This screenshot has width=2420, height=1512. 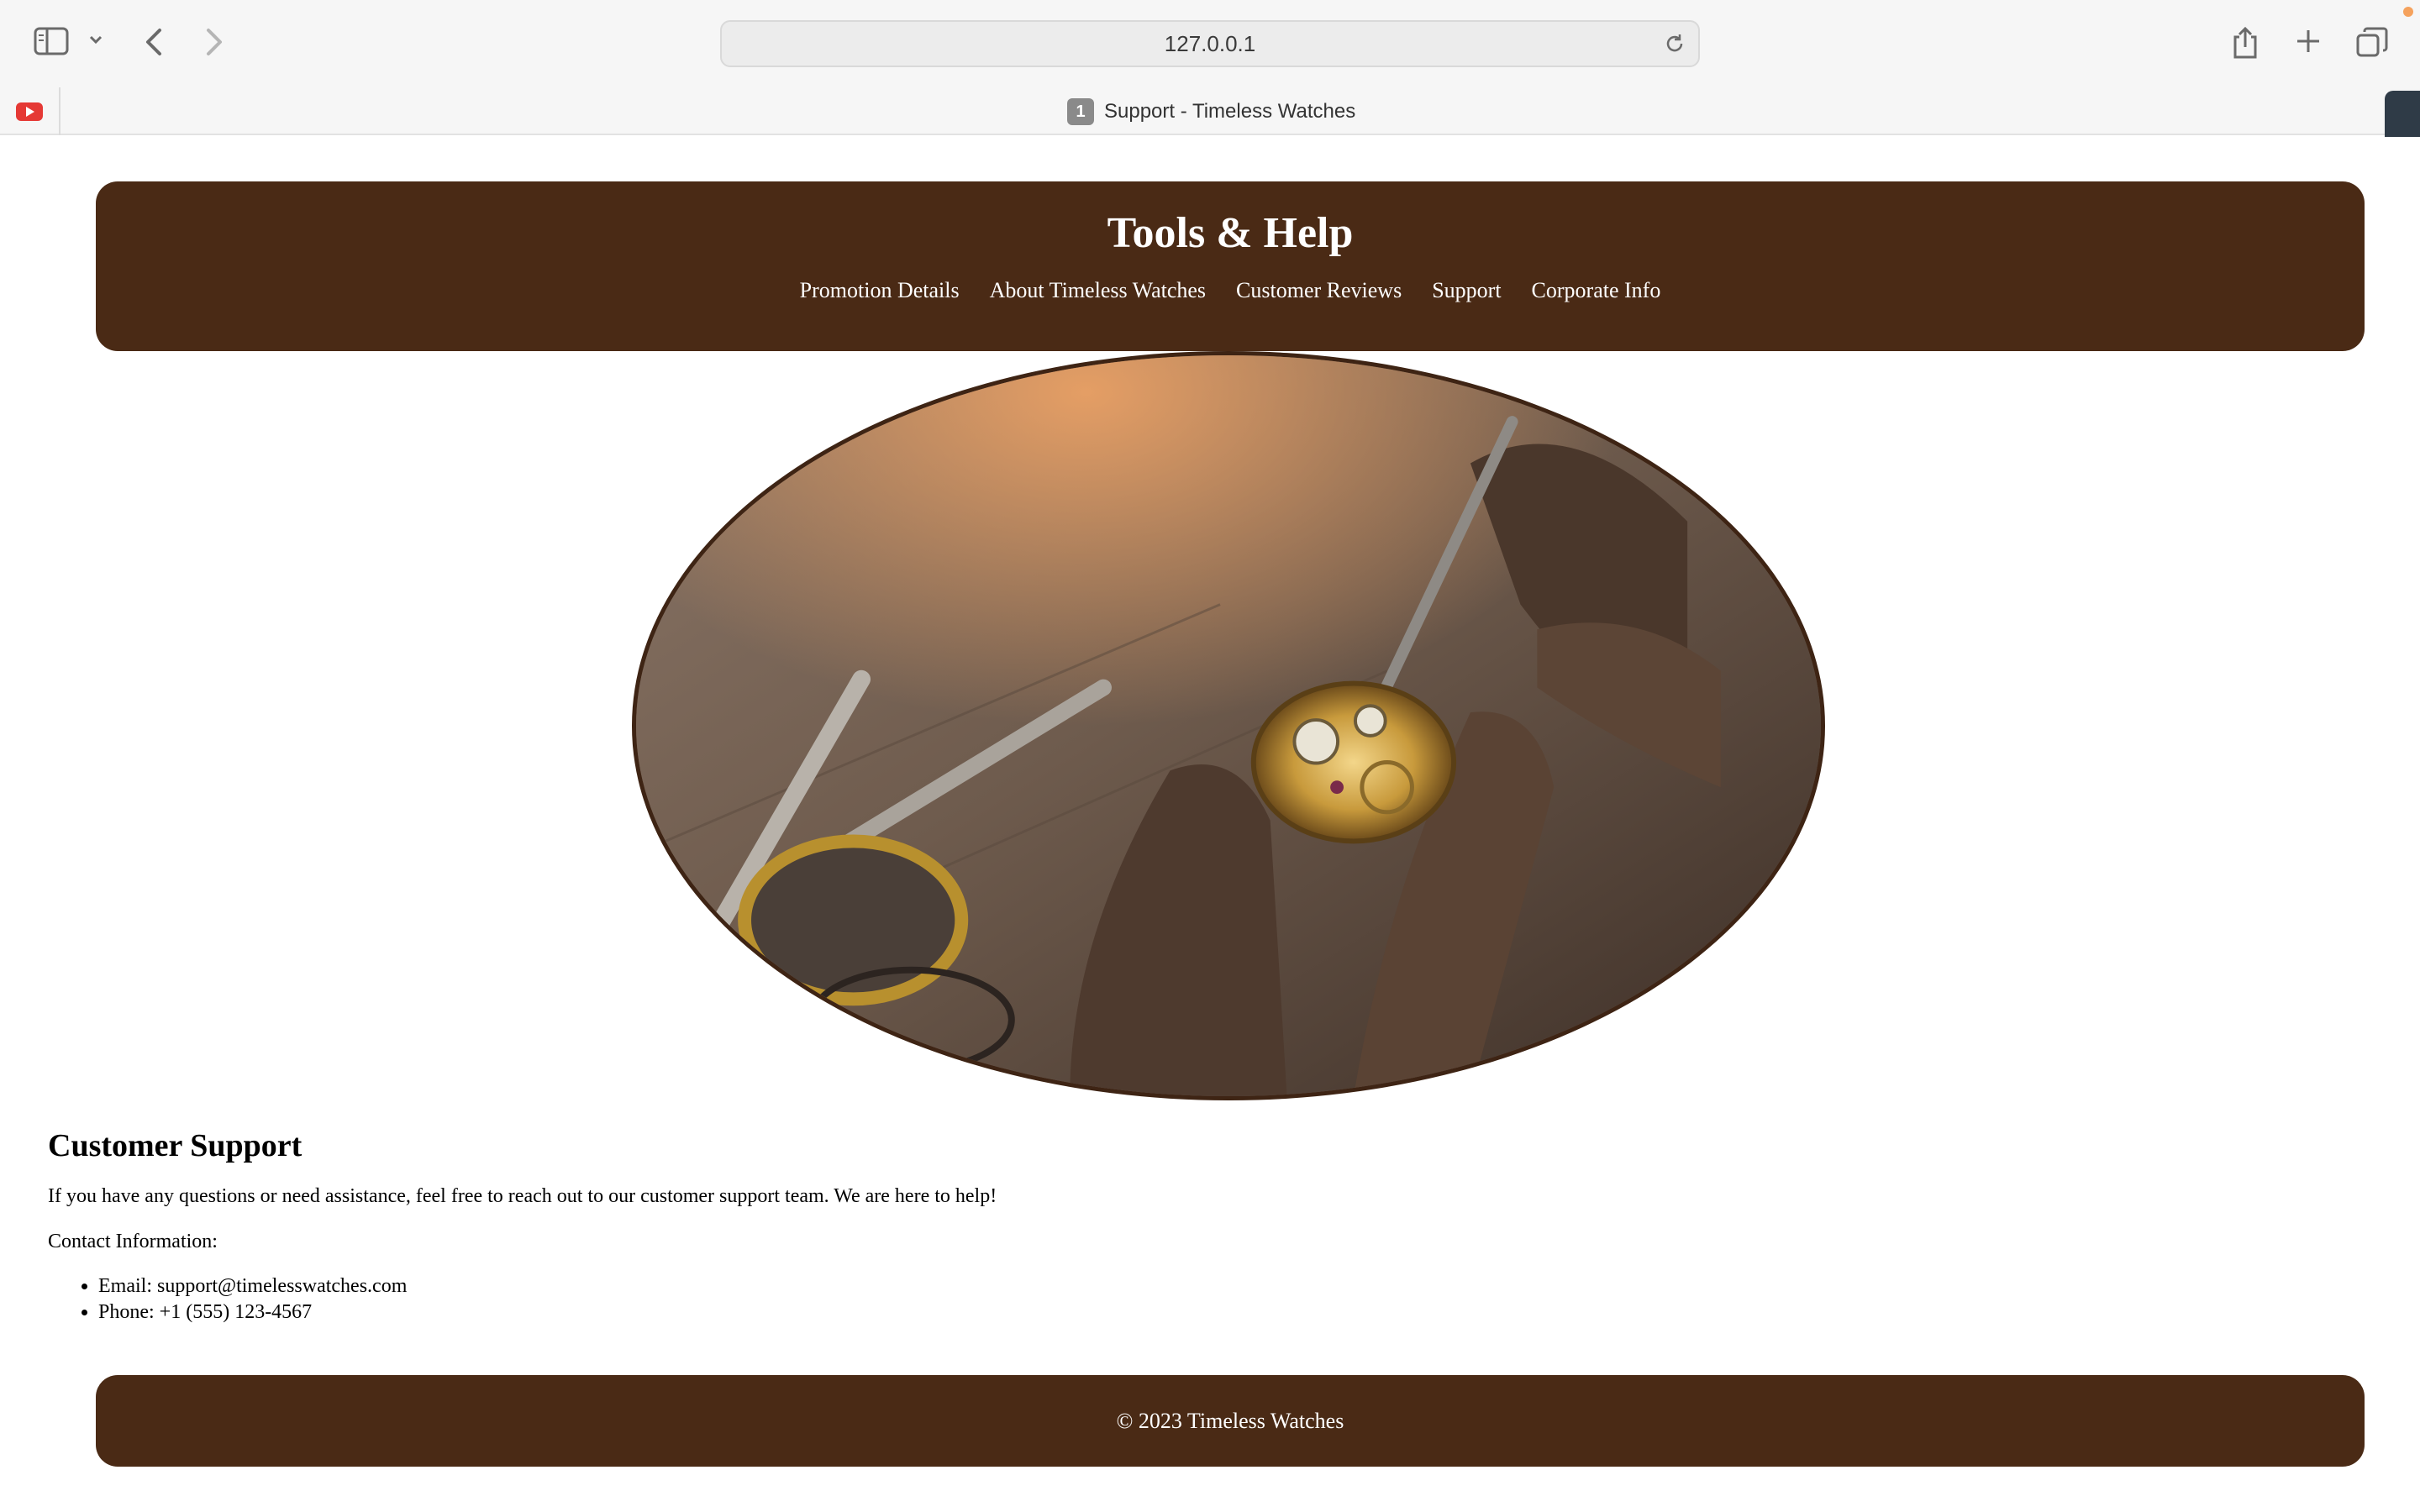 What do you see at coordinates (1080, 111) in the screenshot?
I see `tab-badge: 1` at bounding box center [1080, 111].